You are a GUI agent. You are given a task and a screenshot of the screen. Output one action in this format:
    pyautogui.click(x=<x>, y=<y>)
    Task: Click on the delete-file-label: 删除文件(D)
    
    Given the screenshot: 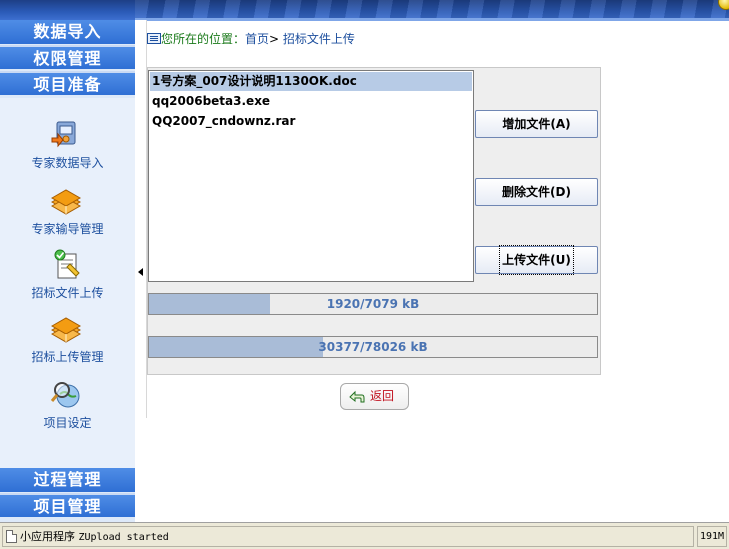 What is the action you would take?
    pyautogui.click(x=536, y=192)
    